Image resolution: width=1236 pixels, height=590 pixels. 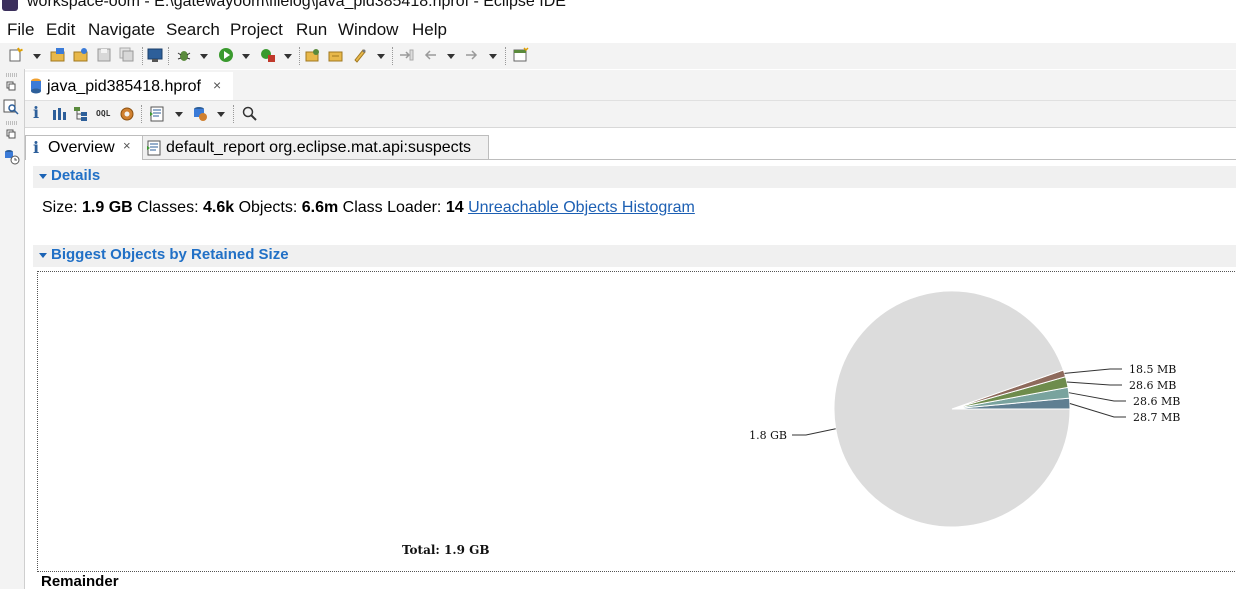 What do you see at coordinates (451, 56) in the screenshot?
I see `back-dropdown-icon` at bounding box center [451, 56].